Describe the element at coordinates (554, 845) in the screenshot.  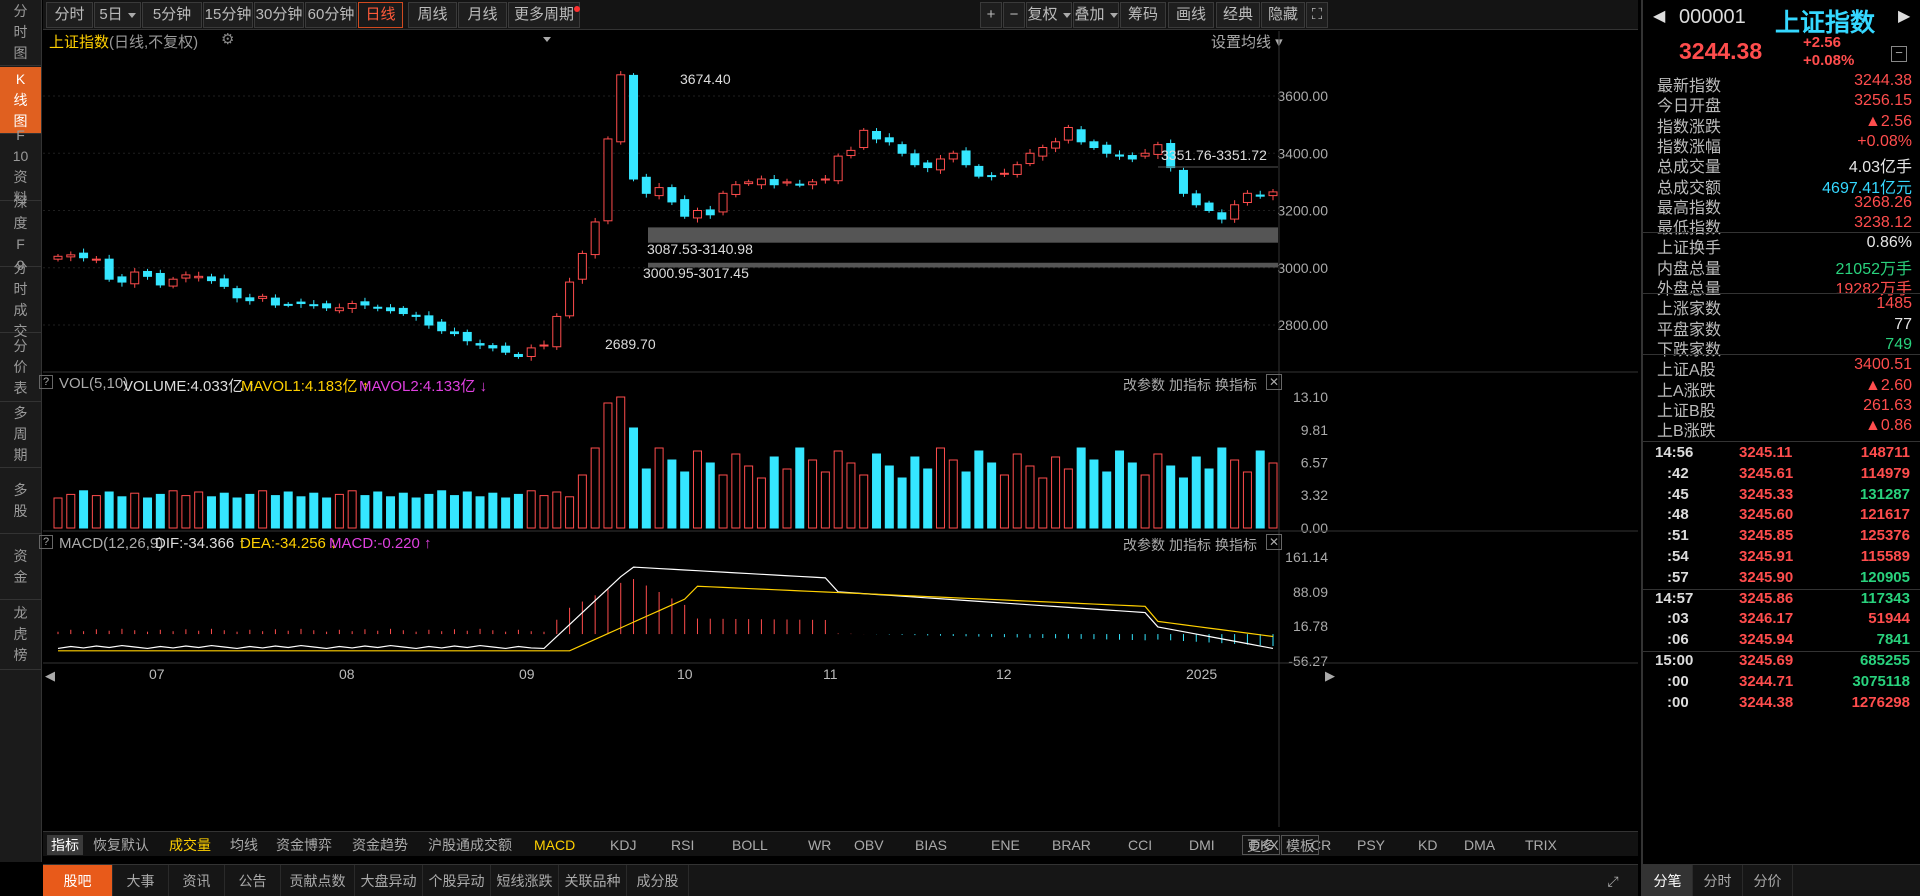
I see `indicator-tab-7: MACD` at that location.